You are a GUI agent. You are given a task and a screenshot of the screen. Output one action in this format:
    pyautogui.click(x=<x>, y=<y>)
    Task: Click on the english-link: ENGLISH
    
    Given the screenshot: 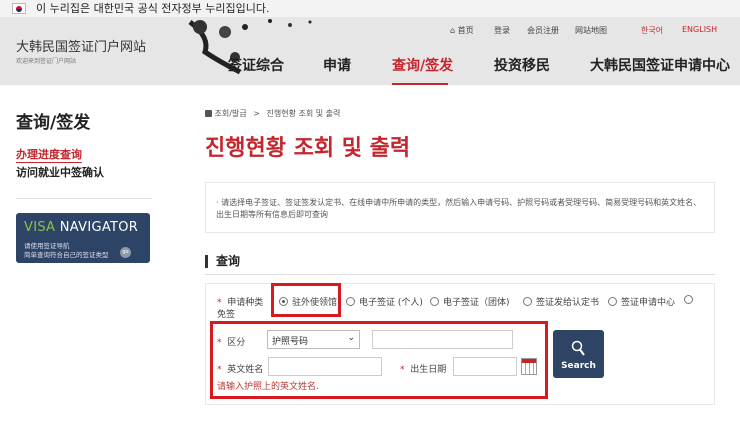 What is the action you would take?
    pyautogui.click(x=699, y=29)
    